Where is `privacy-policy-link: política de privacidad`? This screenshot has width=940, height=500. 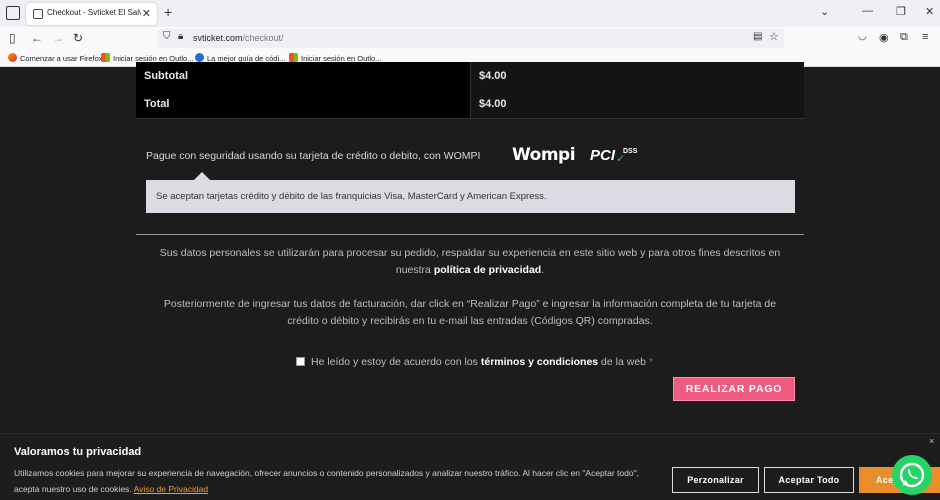 privacy-policy-link: política de privacidad is located at coordinates (487, 270).